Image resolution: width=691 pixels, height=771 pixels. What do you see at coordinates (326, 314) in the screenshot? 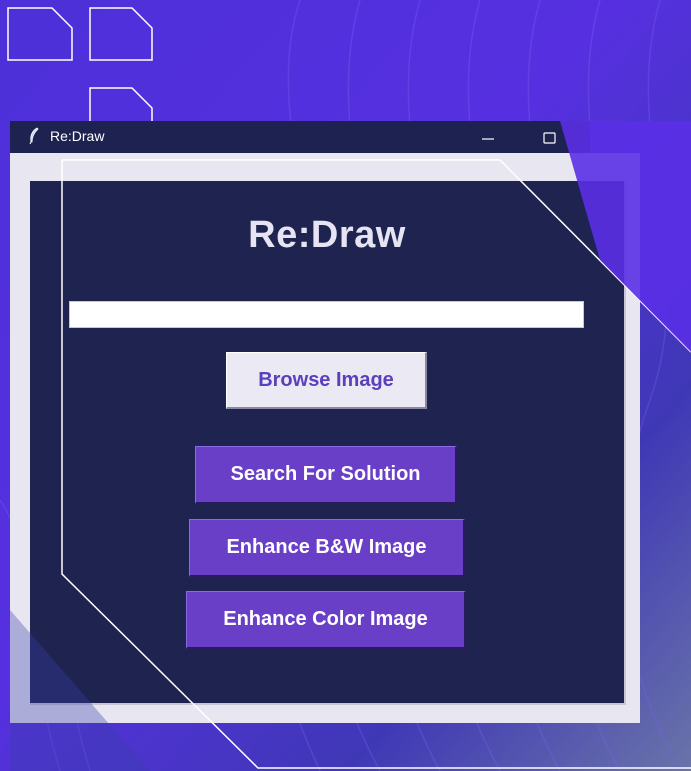
I see `image-path-input` at bounding box center [326, 314].